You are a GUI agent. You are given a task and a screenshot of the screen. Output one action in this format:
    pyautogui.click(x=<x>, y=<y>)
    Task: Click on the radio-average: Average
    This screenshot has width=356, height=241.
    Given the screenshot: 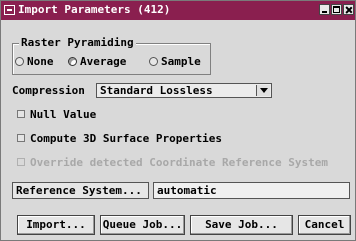 What is the action you would take?
    pyautogui.click(x=97, y=62)
    